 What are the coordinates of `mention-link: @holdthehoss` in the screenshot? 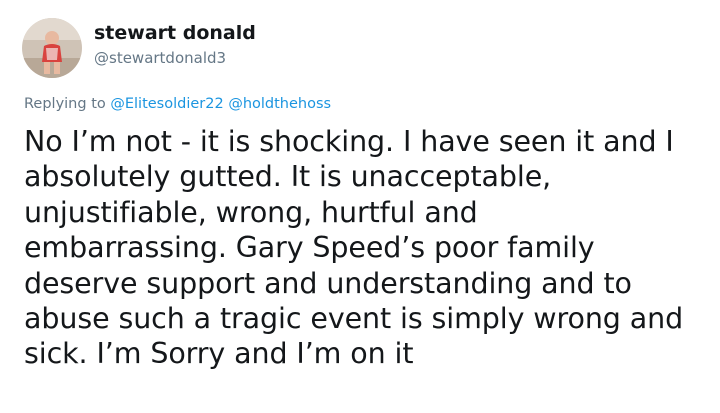 It's located at (279, 104).